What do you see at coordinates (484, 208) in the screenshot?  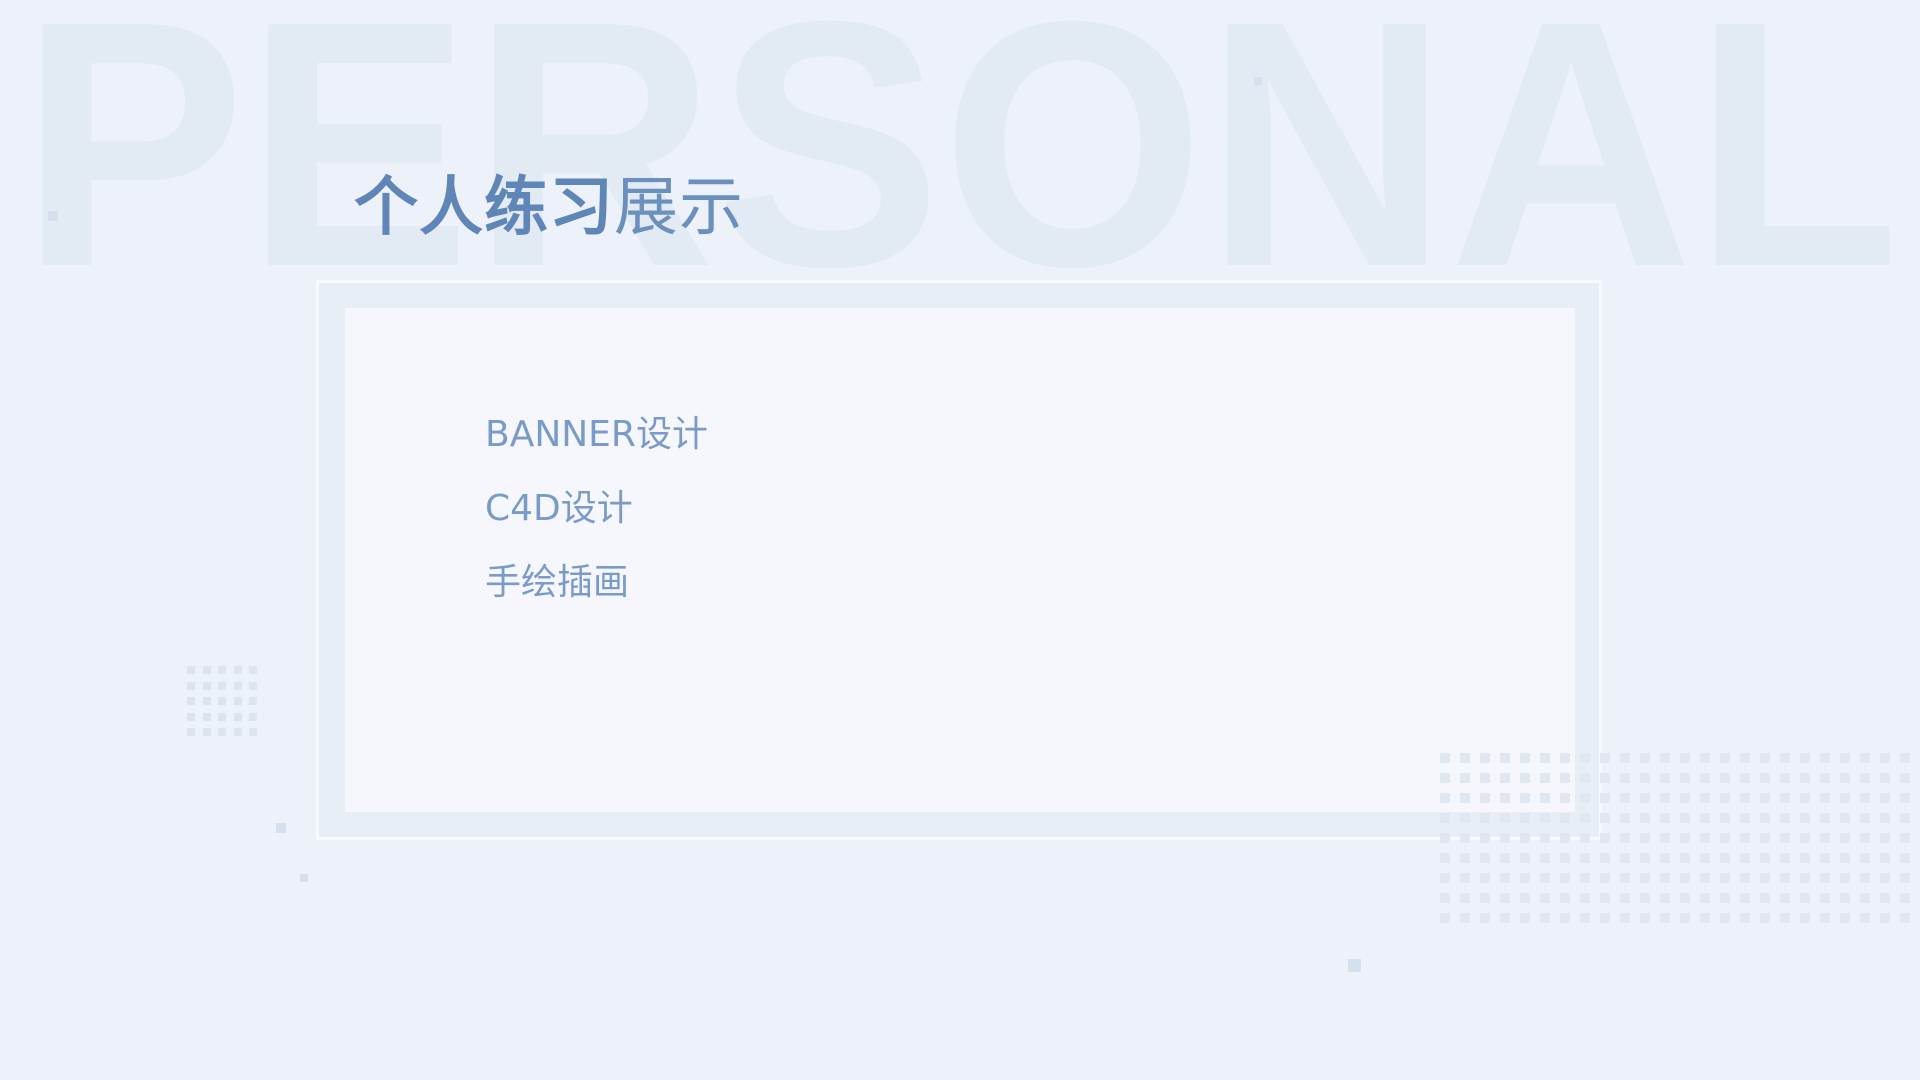 I see `title-bold: 个人练习` at bounding box center [484, 208].